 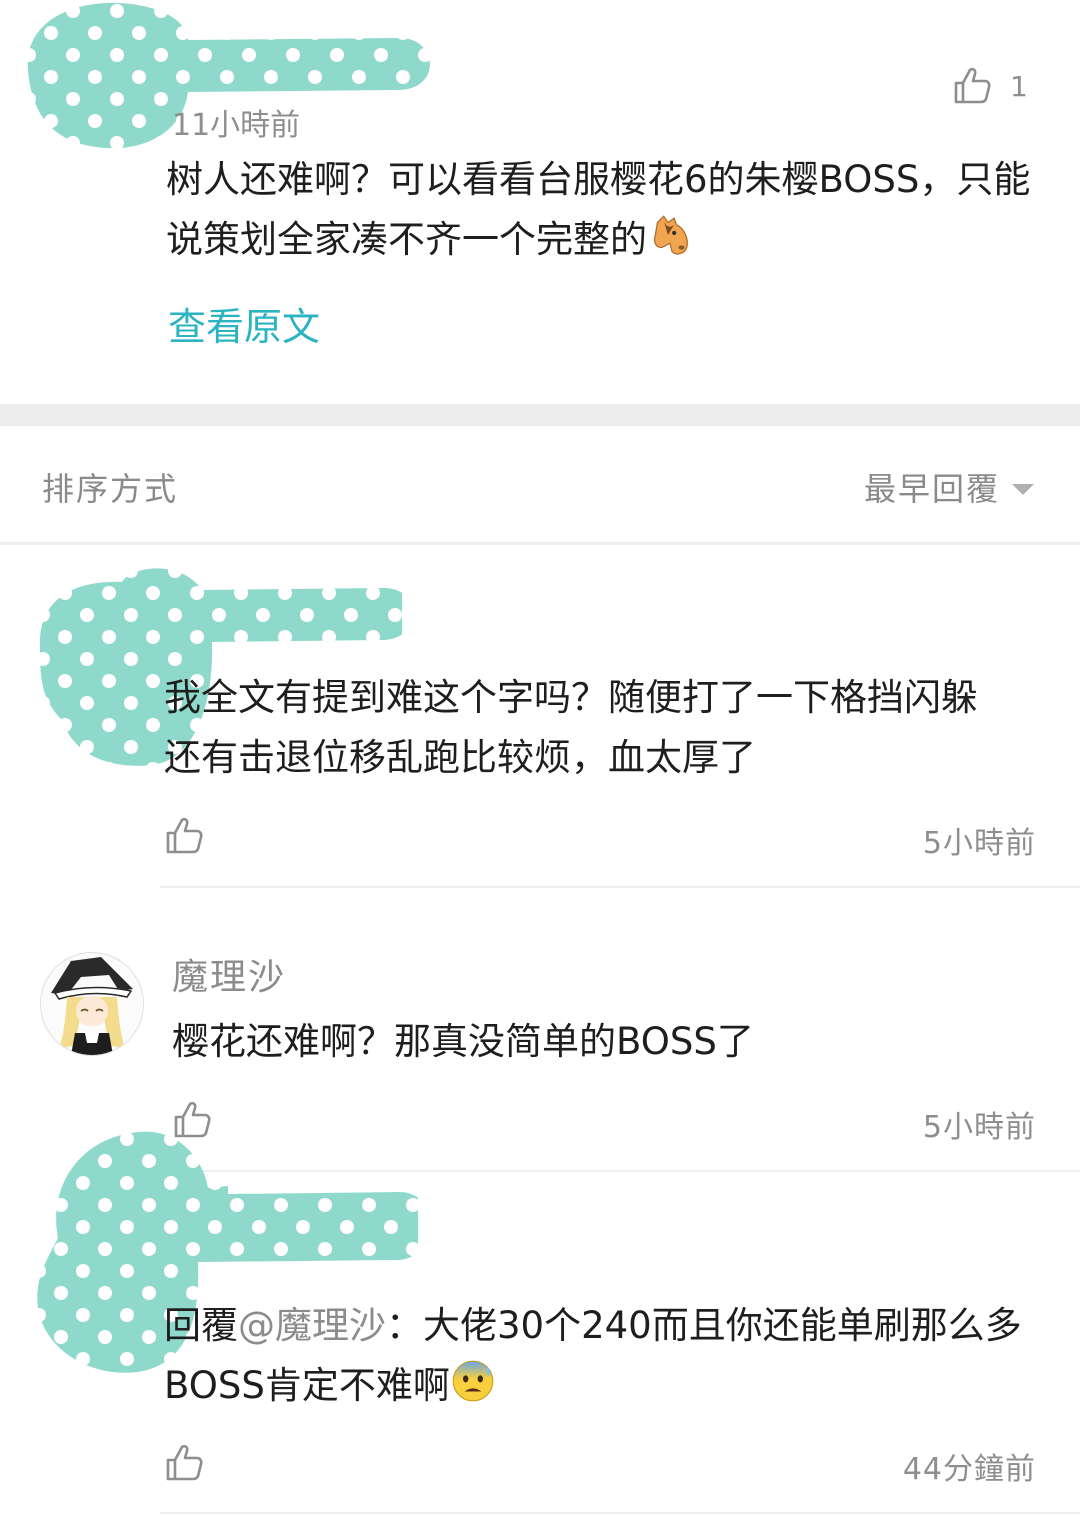 I want to click on reply-text-line: BOSS肯定不难啊, so click(x=604, y=1386).